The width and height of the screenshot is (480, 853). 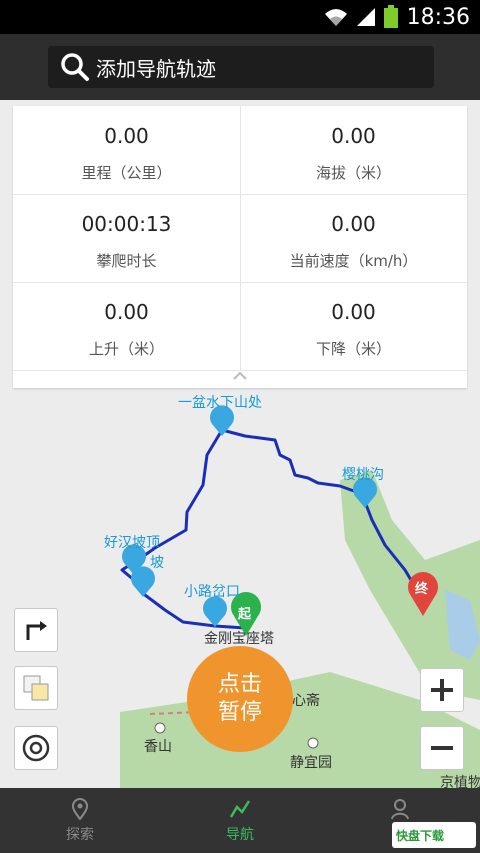 What do you see at coordinates (157, 563) in the screenshot?
I see `waypoint-label: 坡` at bounding box center [157, 563].